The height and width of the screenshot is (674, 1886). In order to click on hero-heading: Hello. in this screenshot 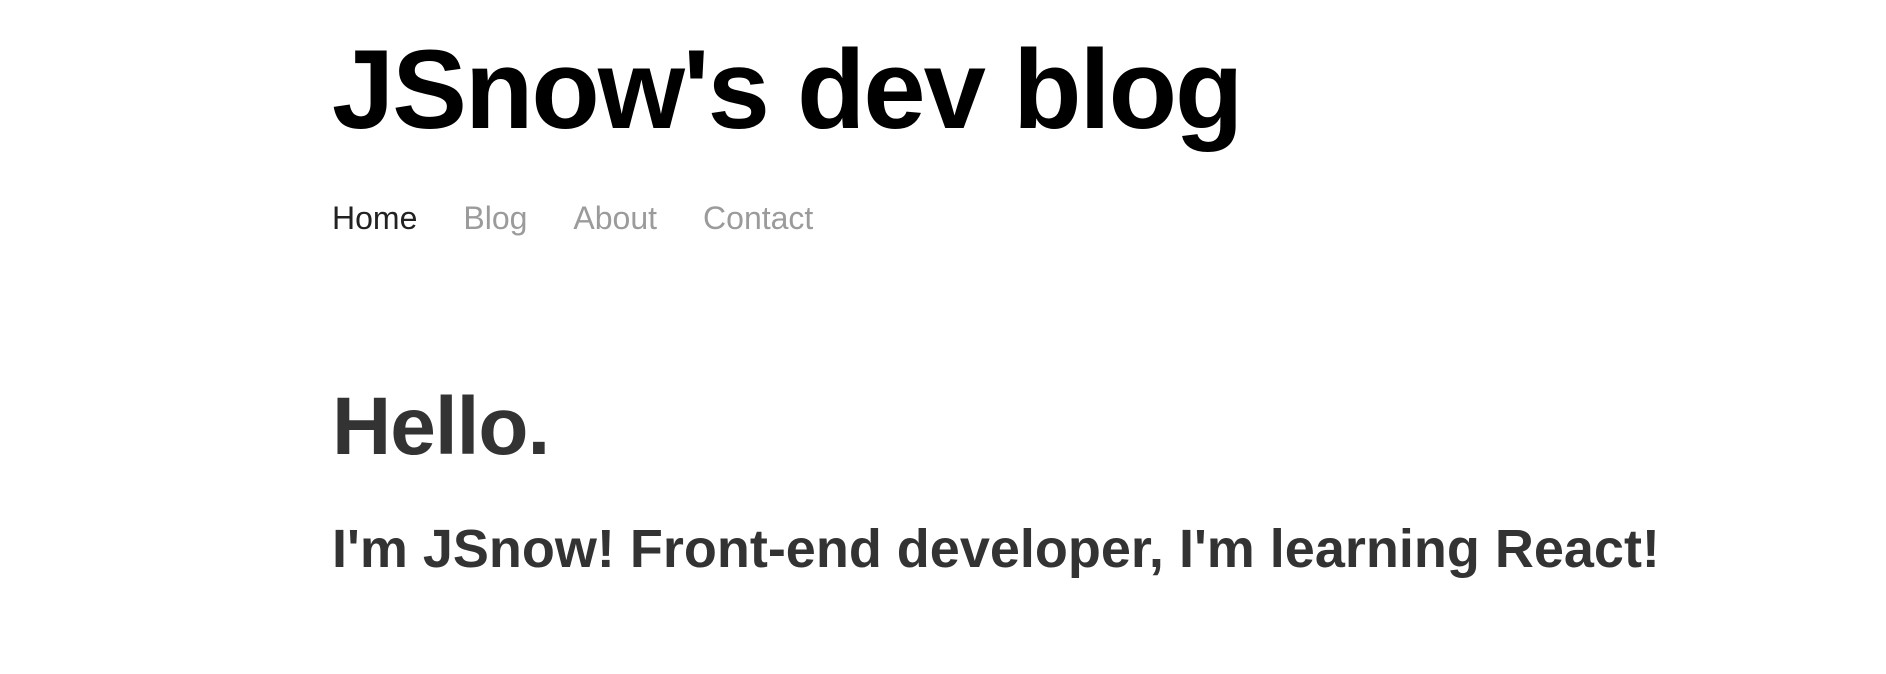, I will do `click(441, 426)`.